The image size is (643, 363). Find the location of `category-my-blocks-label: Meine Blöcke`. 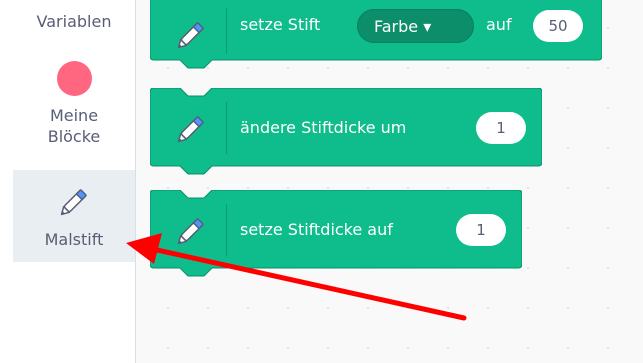

category-my-blocks-label: Meine Blöcke is located at coordinates (74, 126).